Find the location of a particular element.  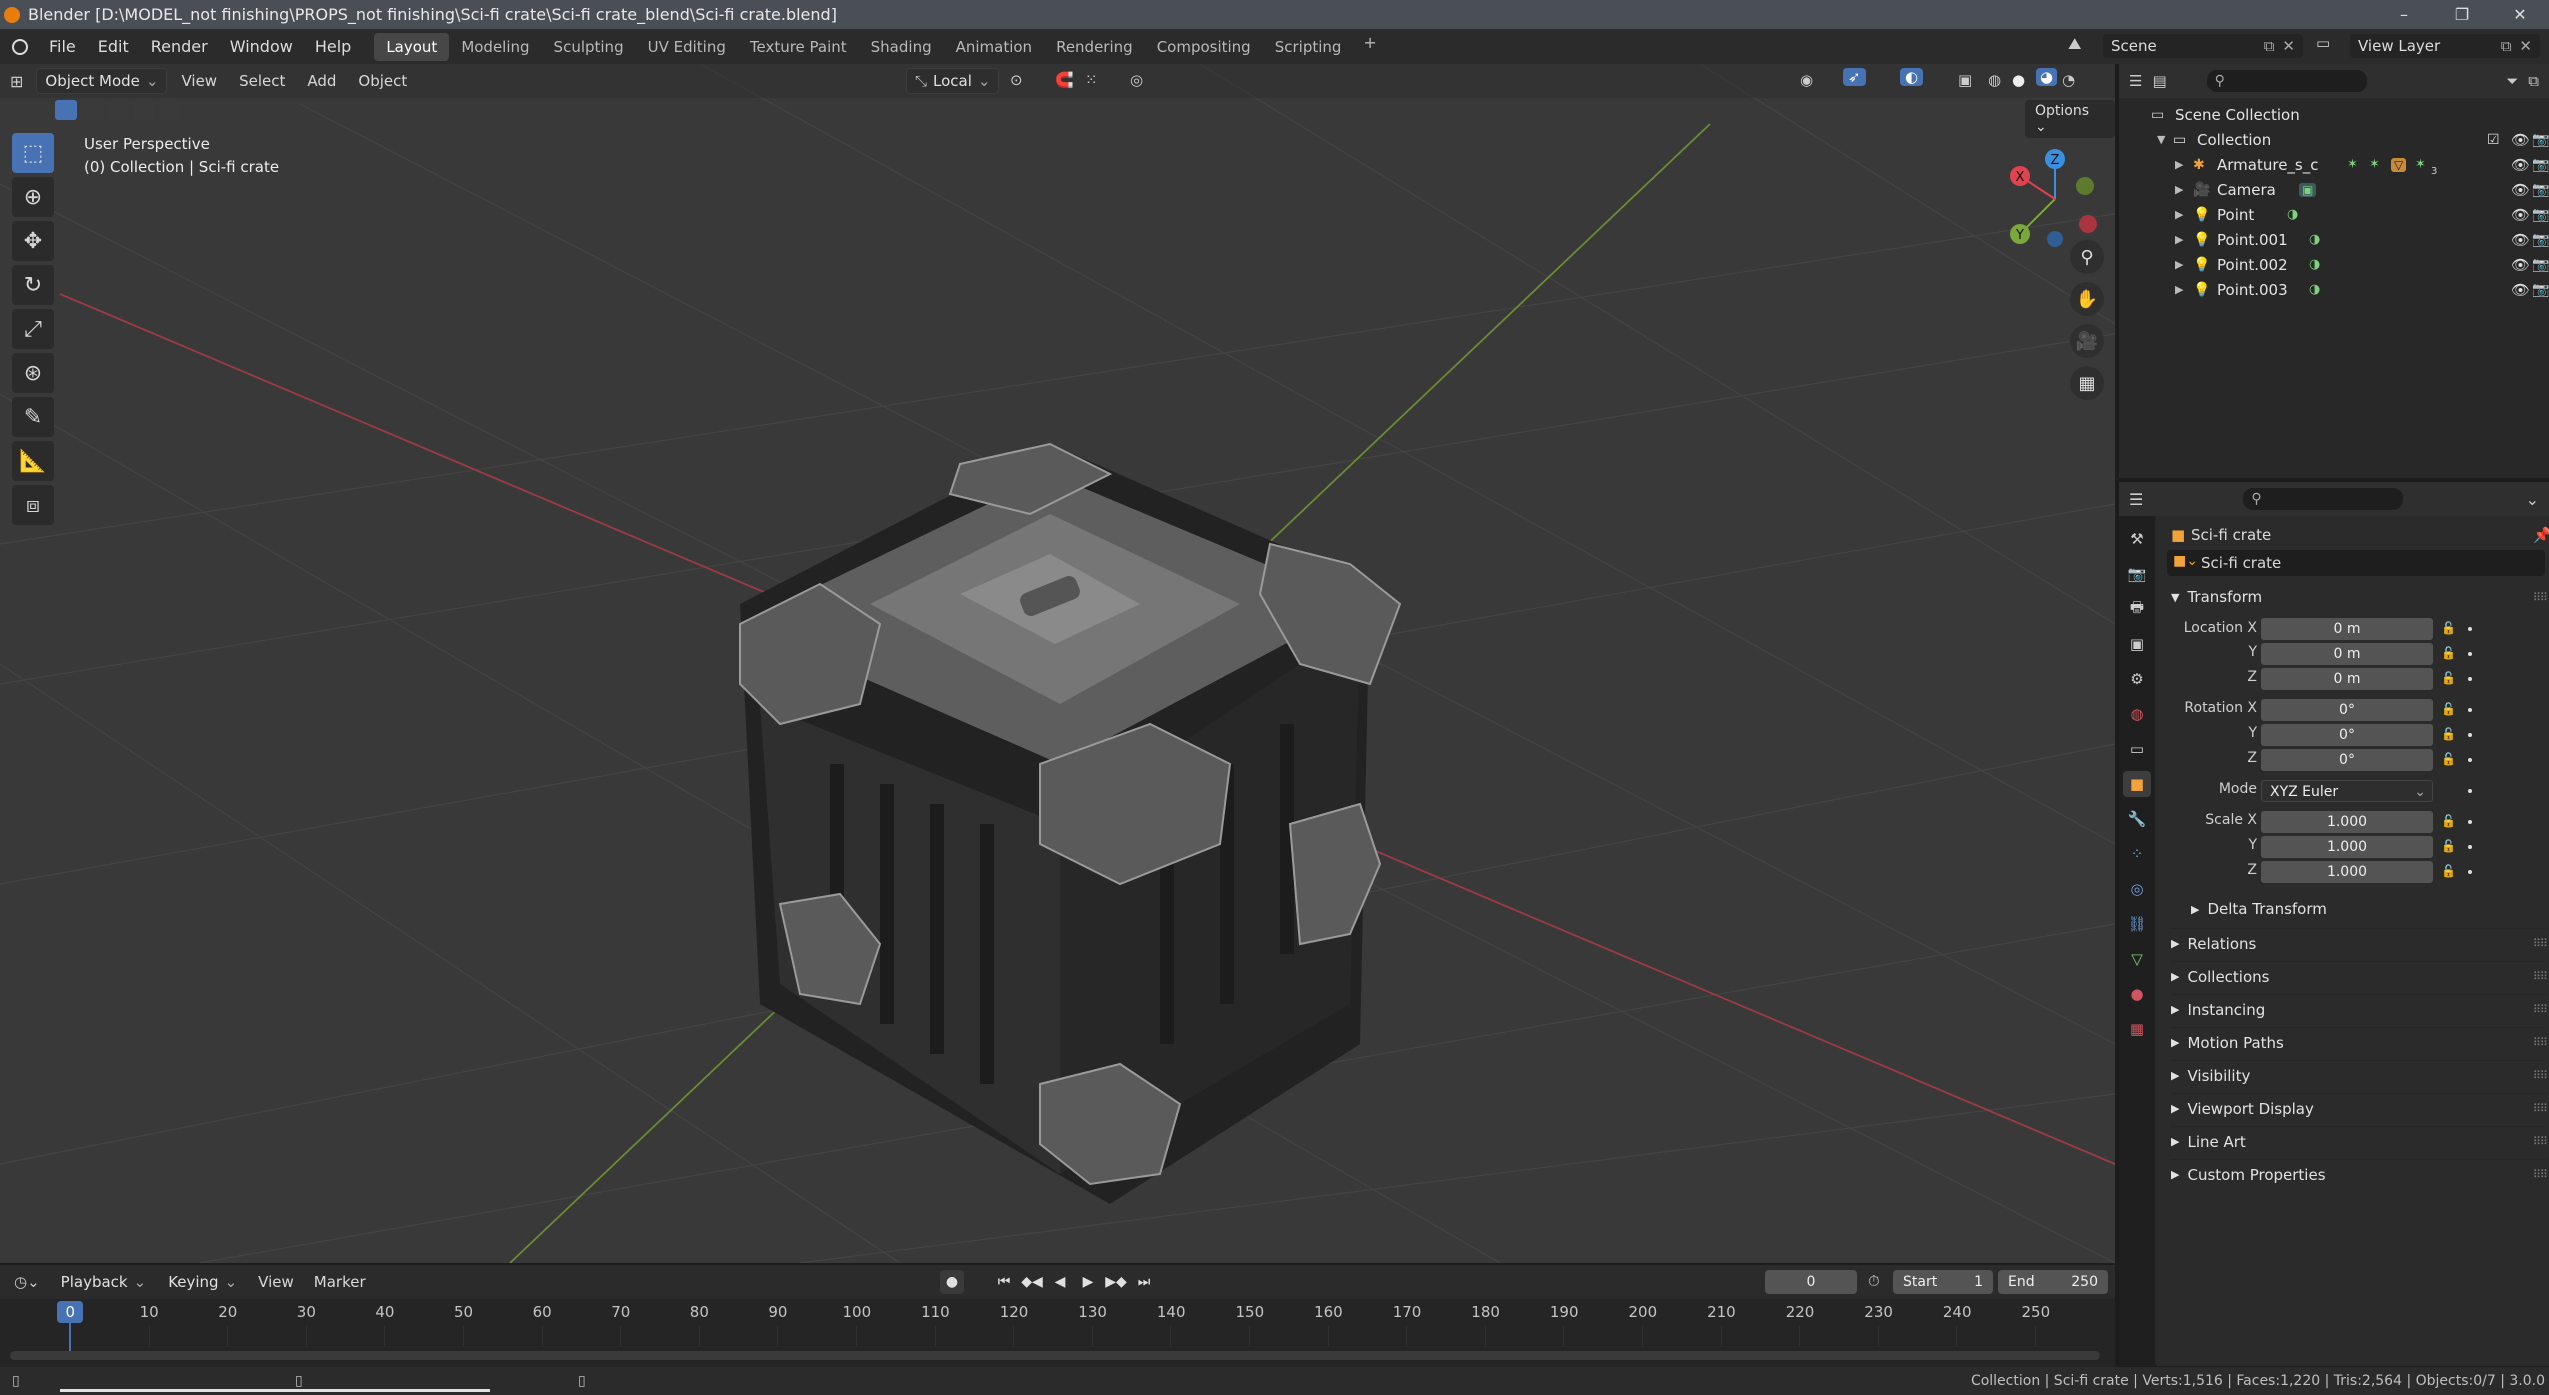

jump-end-icon: ⏭ is located at coordinates (1144, 1282).